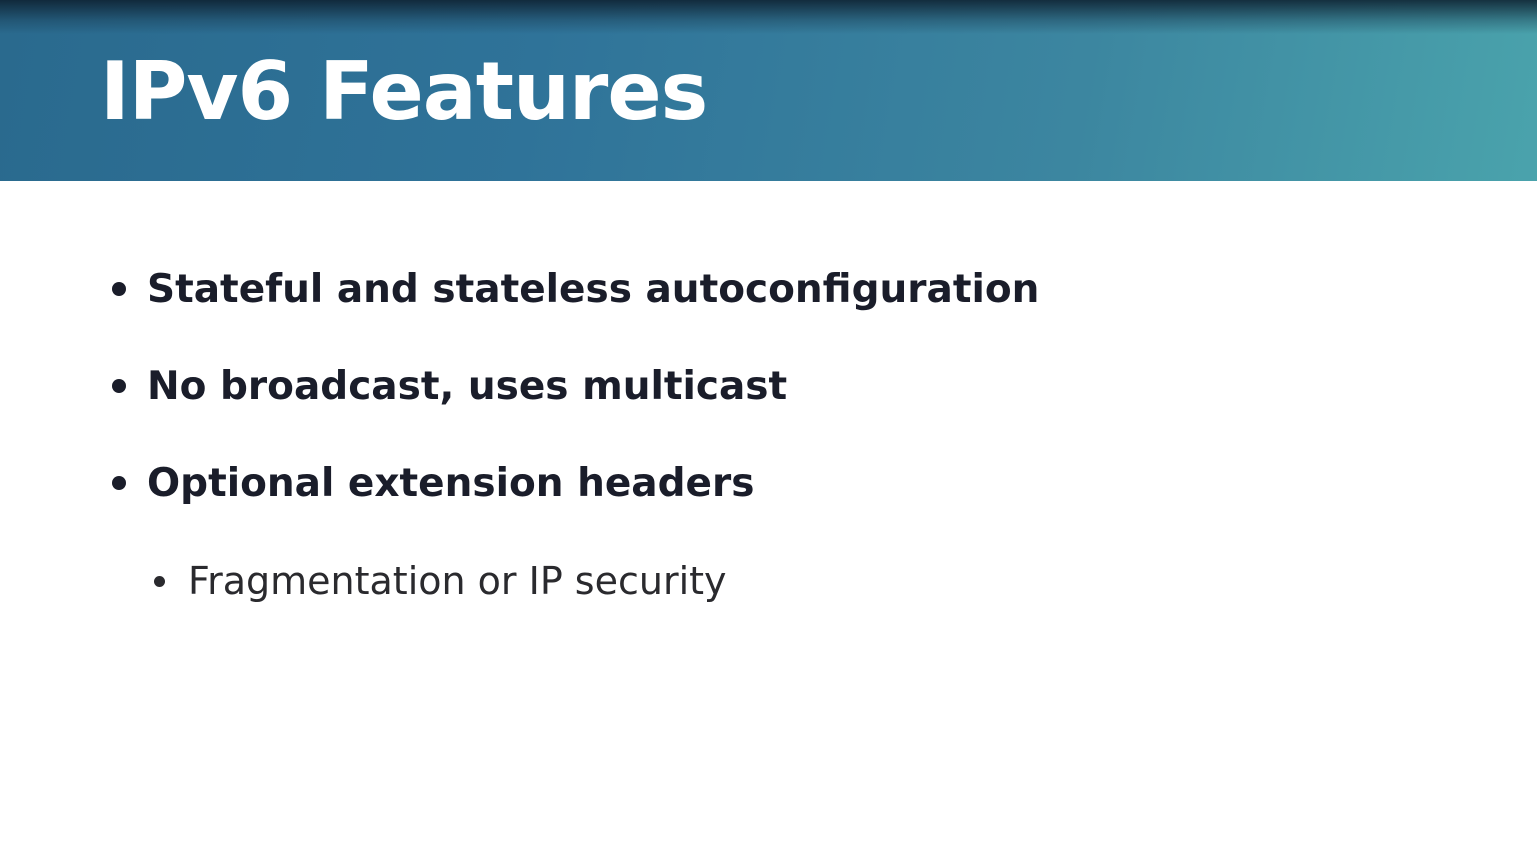 The width and height of the screenshot is (1537, 863). Describe the element at coordinates (457, 581) in the screenshot. I see `sub-bullet-text: Fragmentation or IP security` at that location.